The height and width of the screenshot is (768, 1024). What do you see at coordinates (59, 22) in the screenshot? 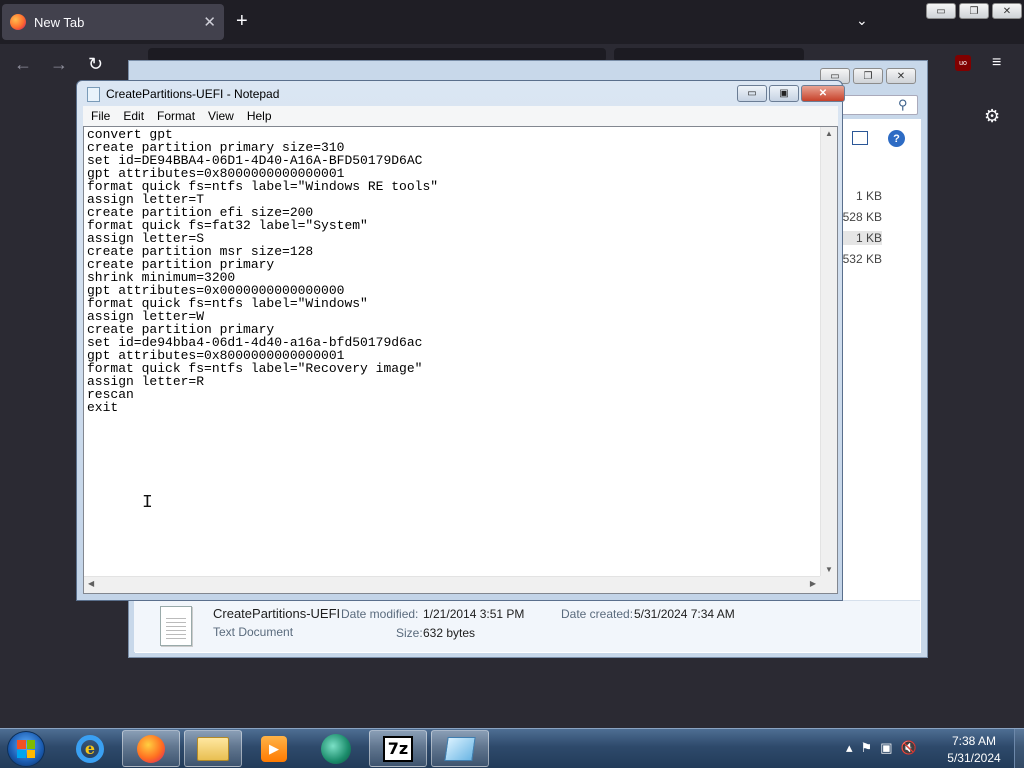
I see `tab-title: New Tab` at bounding box center [59, 22].